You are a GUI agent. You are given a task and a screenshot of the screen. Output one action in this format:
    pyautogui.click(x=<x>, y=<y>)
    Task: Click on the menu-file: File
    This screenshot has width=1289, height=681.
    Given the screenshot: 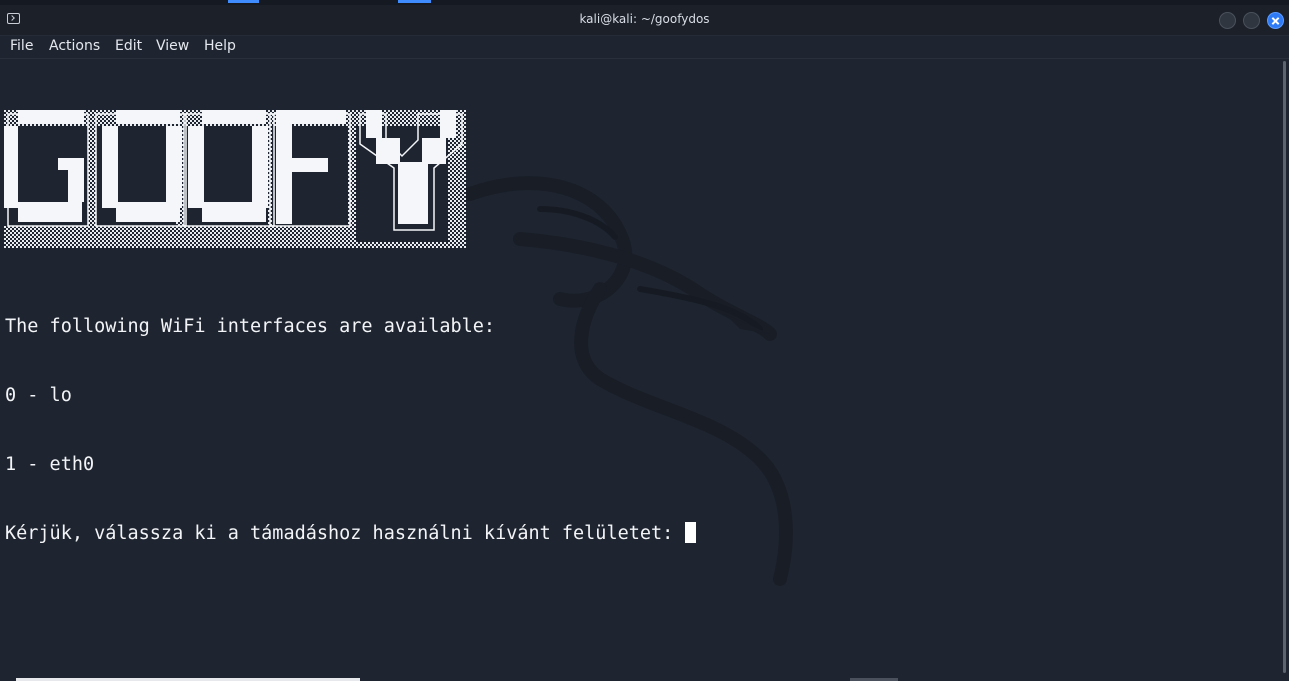 What is the action you would take?
    pyautogui.click(x=21, y=46)
    